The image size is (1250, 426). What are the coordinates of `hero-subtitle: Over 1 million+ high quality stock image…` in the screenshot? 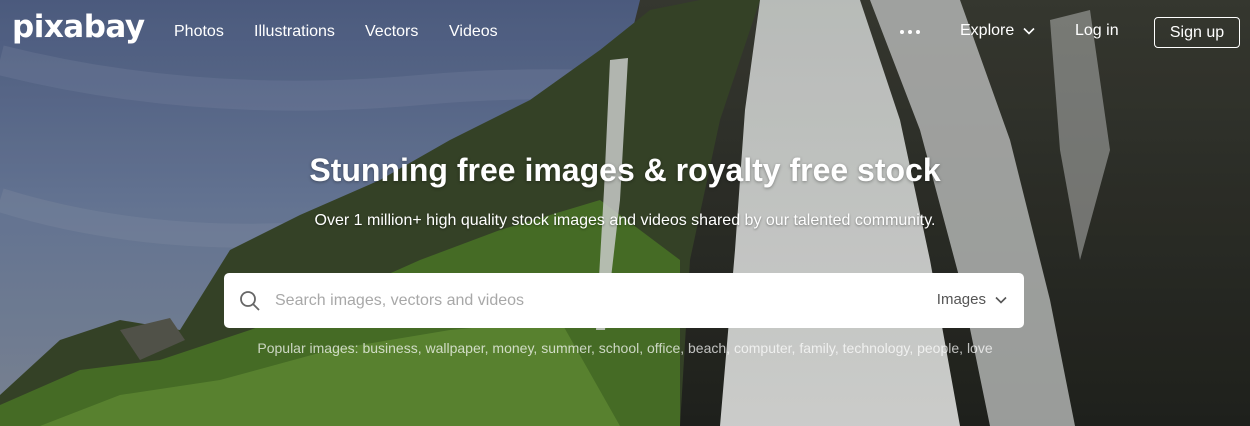 It's located at (625, 220).